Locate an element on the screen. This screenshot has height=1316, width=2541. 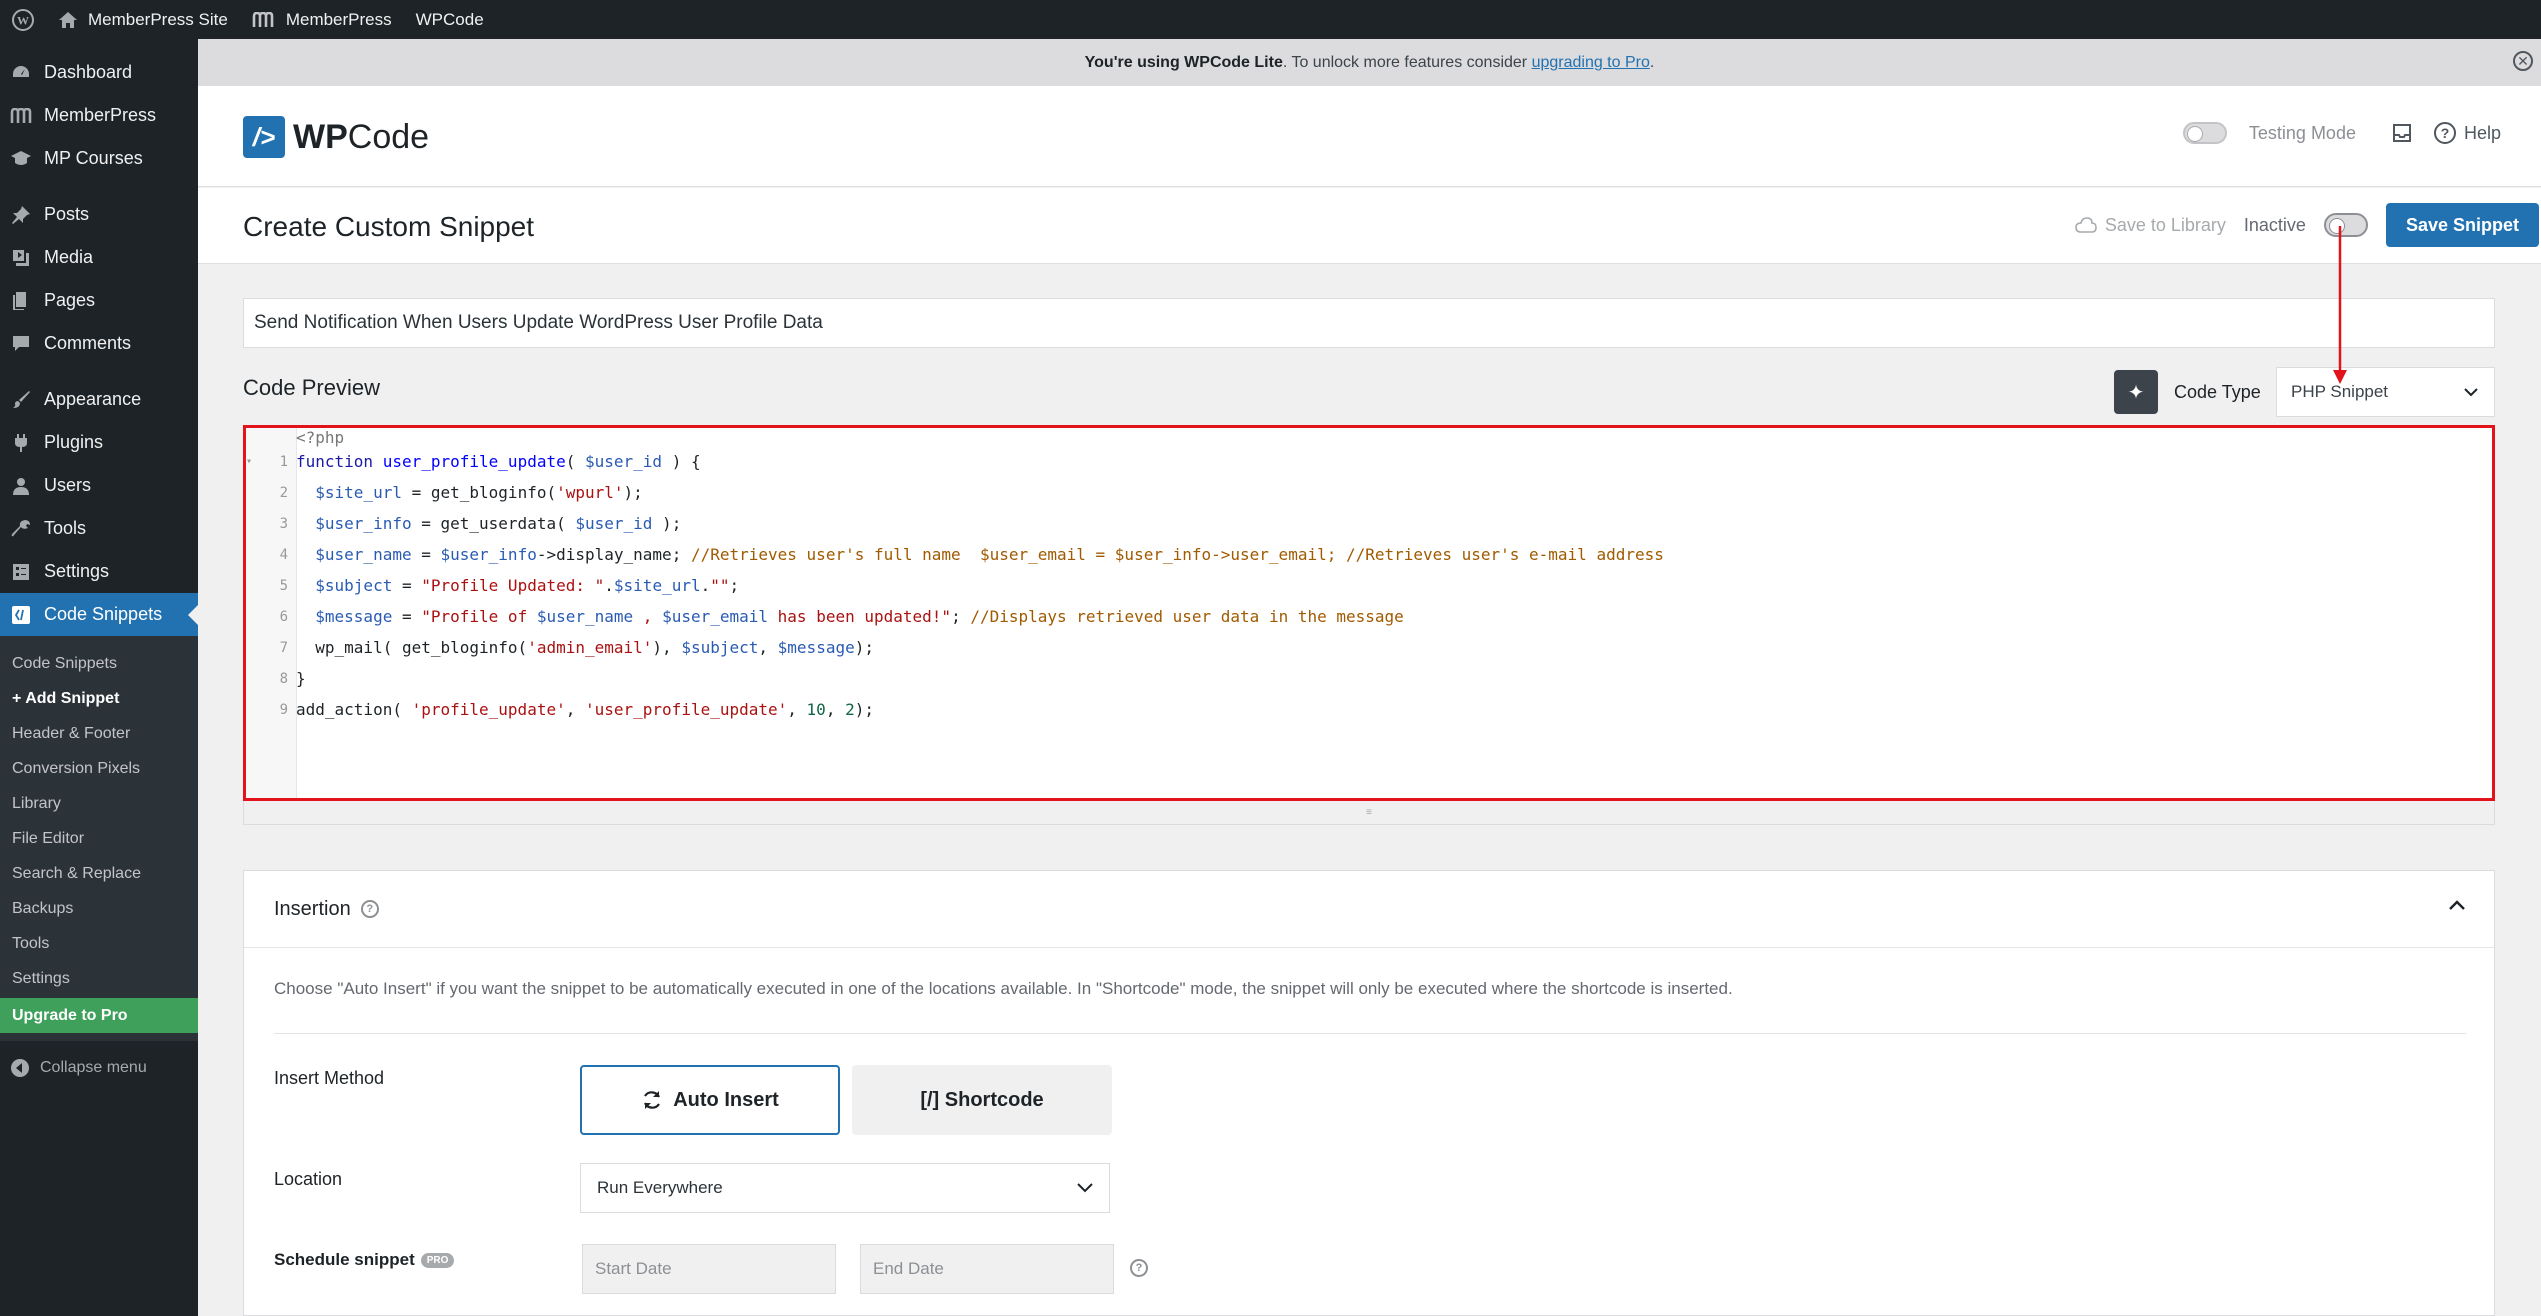
memberpress-link: MemberPress is located at coordinates (322, 19).